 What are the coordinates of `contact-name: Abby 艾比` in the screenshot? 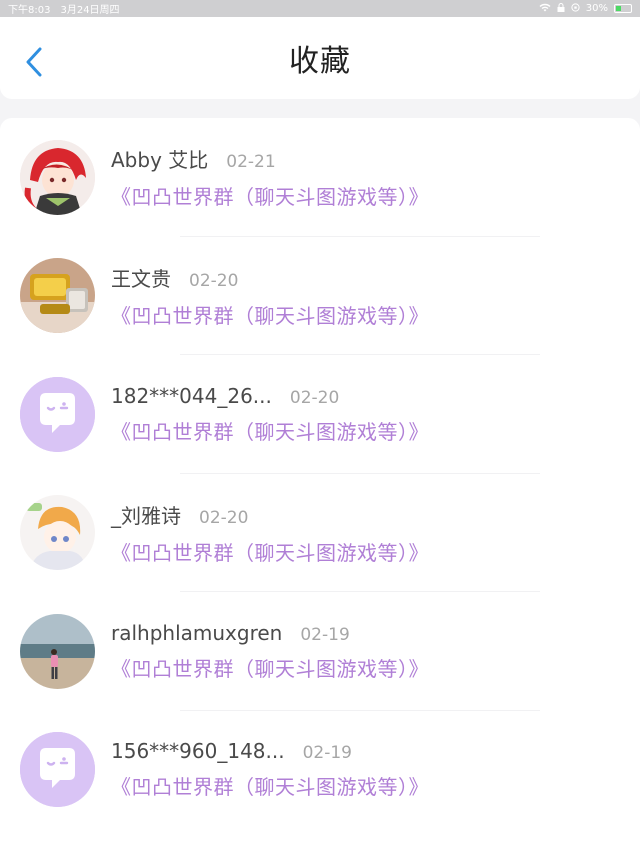 It's located at (160, 160).